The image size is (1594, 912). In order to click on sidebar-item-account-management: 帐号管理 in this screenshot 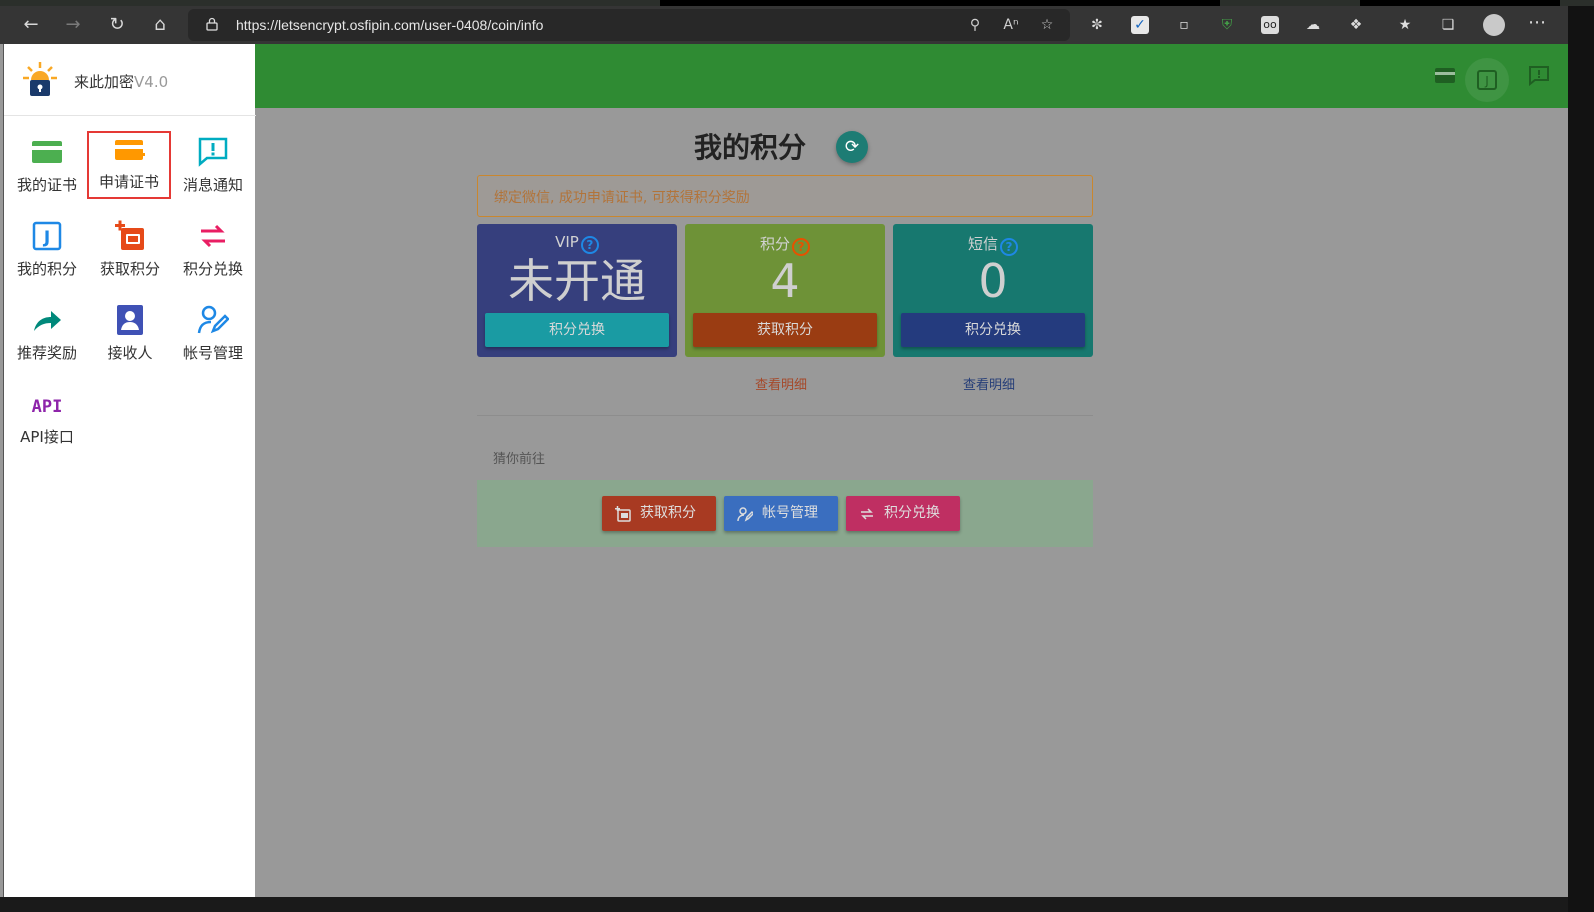, I will do `click(212, 333)`.